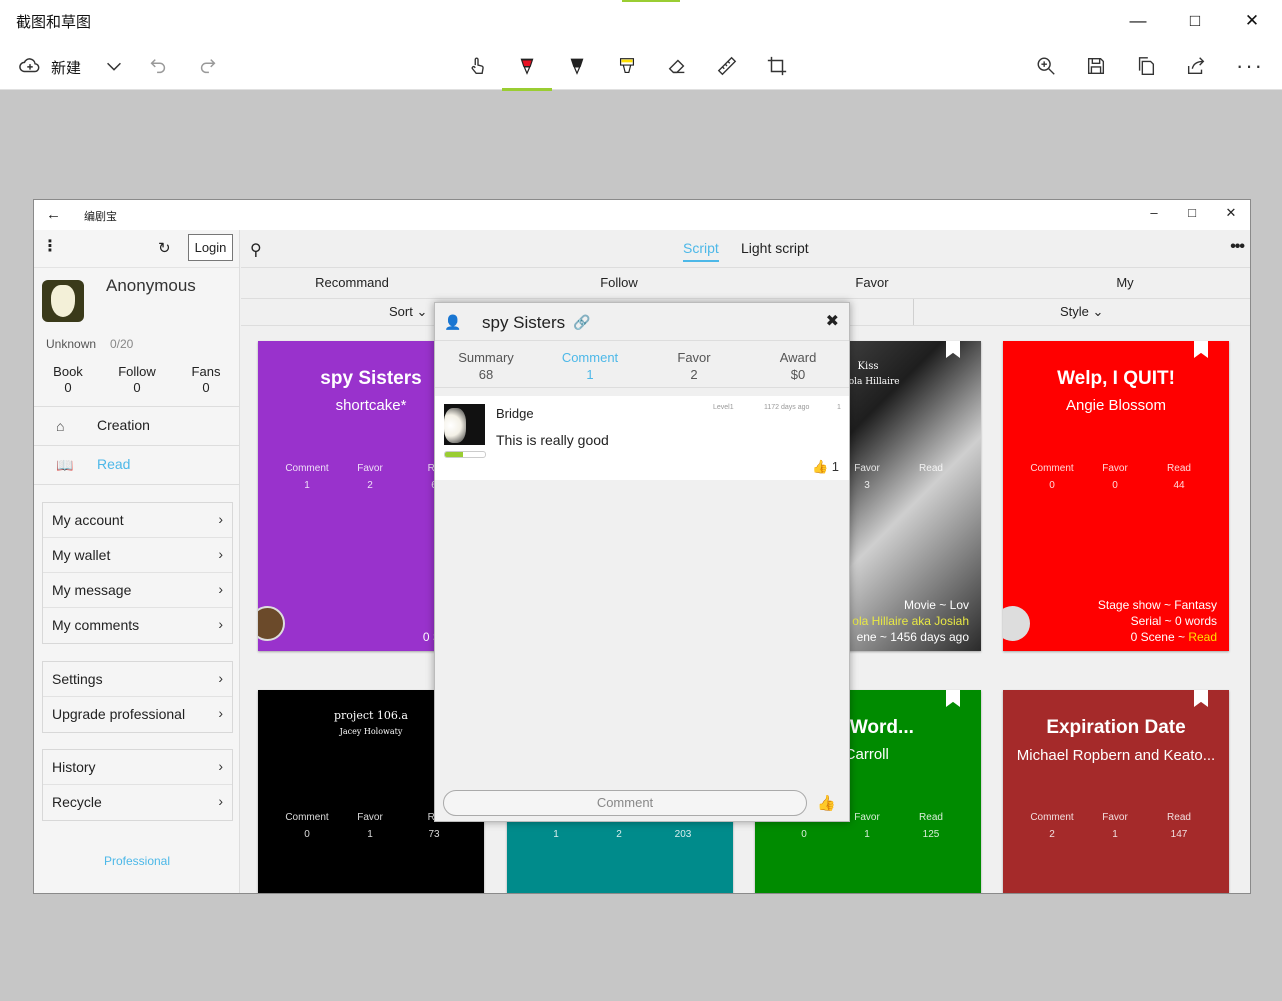  Describe the element at coordinates (1179, 477) in the screenshot. I see `card-read-stat: Read 44` at that location.